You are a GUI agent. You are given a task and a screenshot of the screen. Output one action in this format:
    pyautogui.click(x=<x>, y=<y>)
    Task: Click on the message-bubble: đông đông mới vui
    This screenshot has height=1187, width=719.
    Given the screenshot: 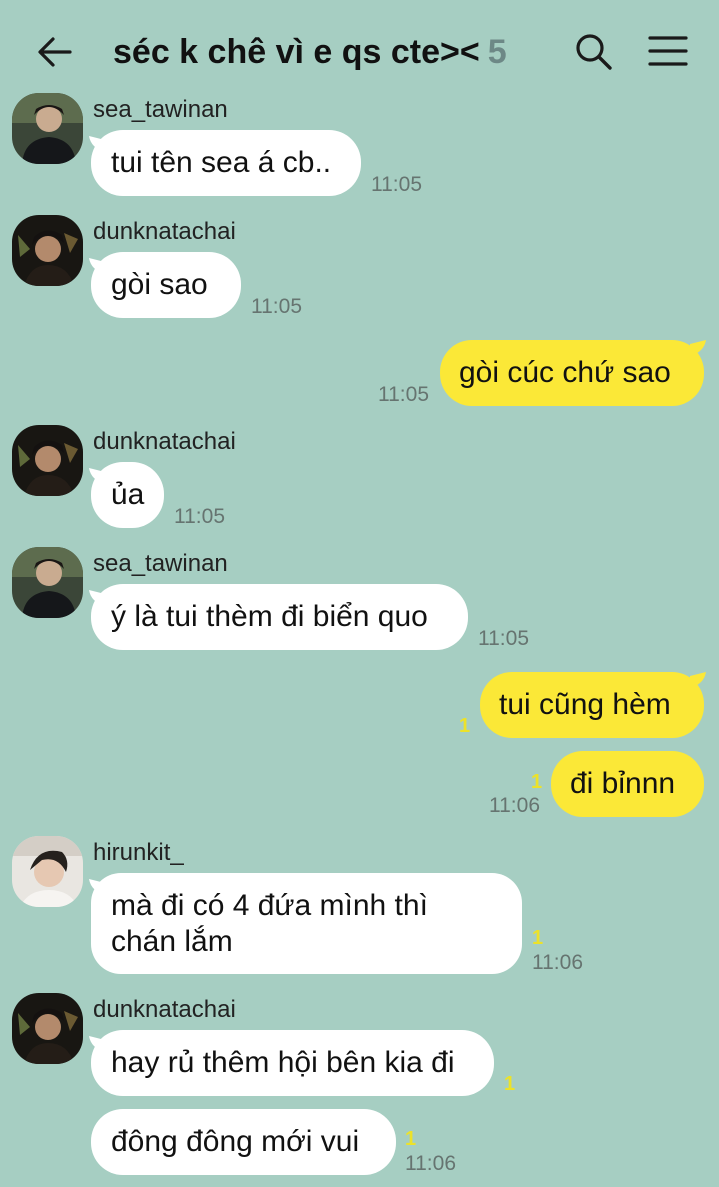 What is the action you would take?
    pyautogui.click(x=243, y=1142)
    